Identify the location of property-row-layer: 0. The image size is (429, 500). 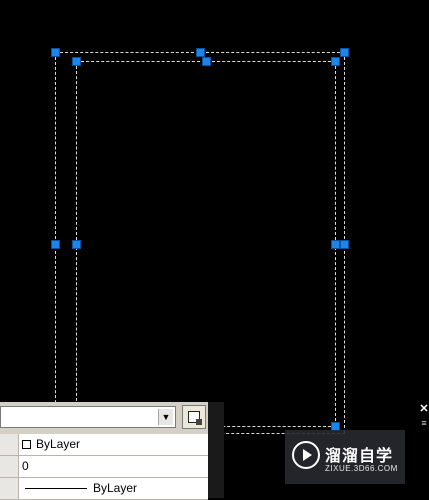
(104, 467).